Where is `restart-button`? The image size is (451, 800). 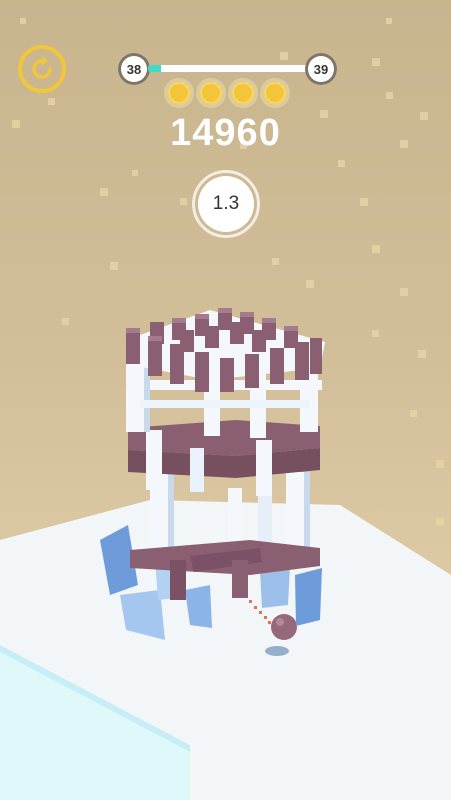
restart-button is located at coordinates (42, 69).